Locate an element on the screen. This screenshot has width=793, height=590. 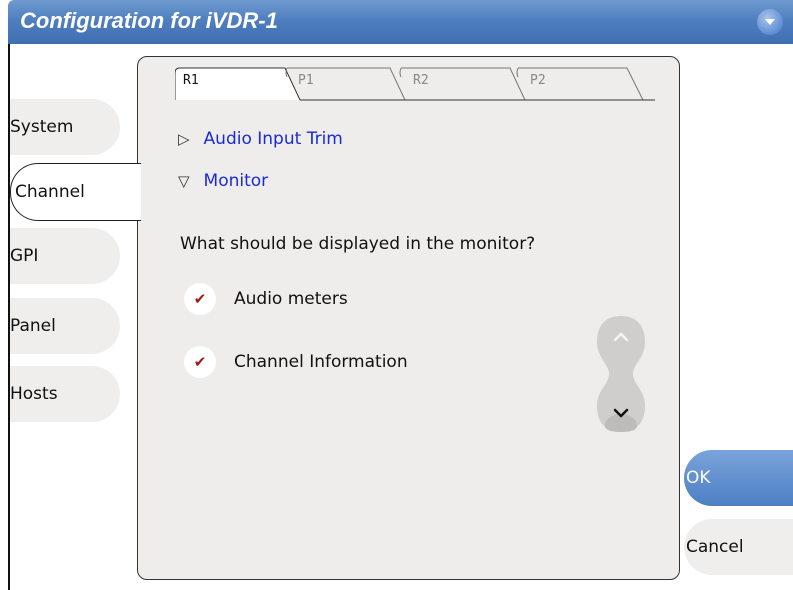
section-label: Audio Input Trim is located at coordinates (273, 139).